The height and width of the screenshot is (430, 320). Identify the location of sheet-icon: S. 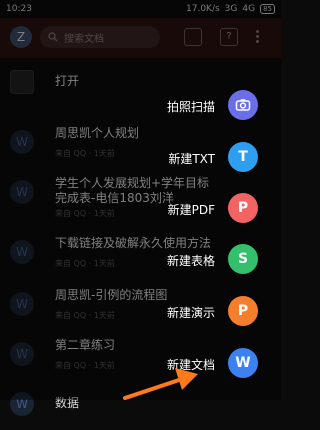
(243, 259).